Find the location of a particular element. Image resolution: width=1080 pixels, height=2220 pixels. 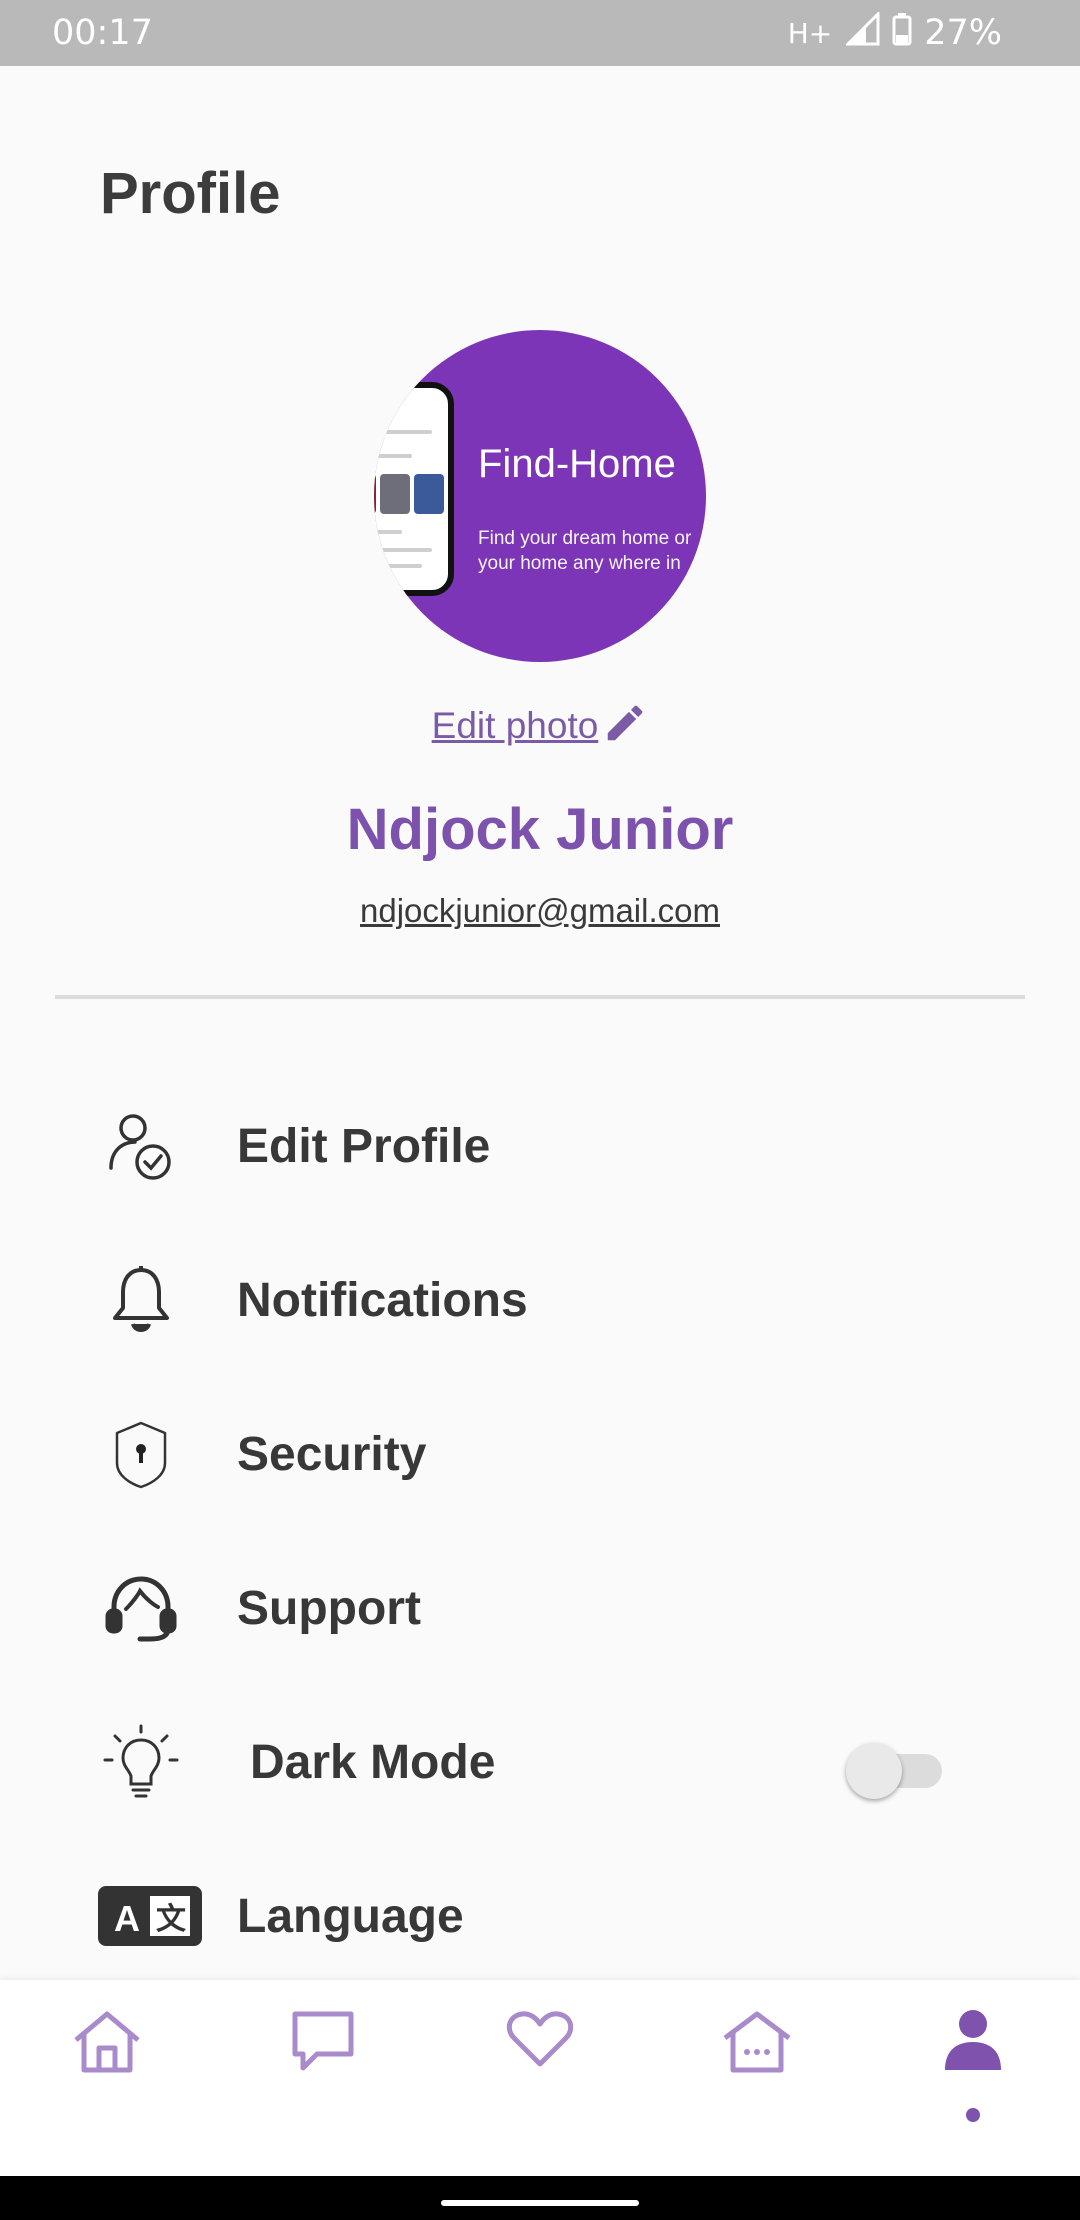

translate-icon: A 文 is located at coordinates (150, 1916).